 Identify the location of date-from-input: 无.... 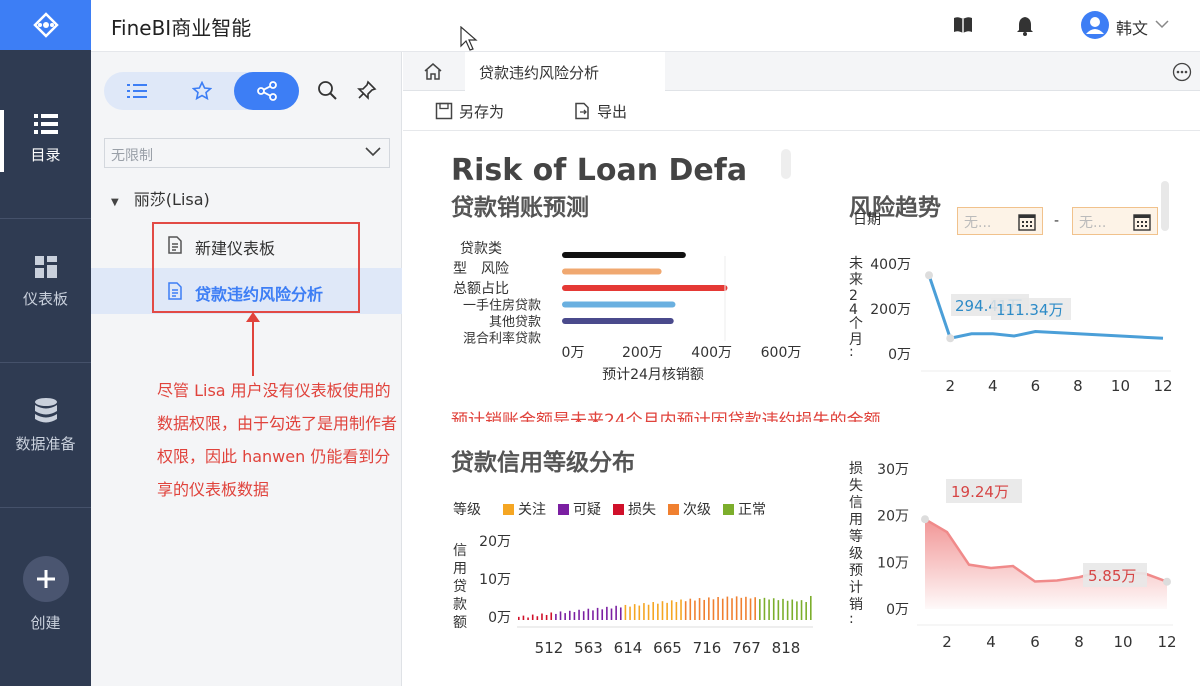
(1000, 221).